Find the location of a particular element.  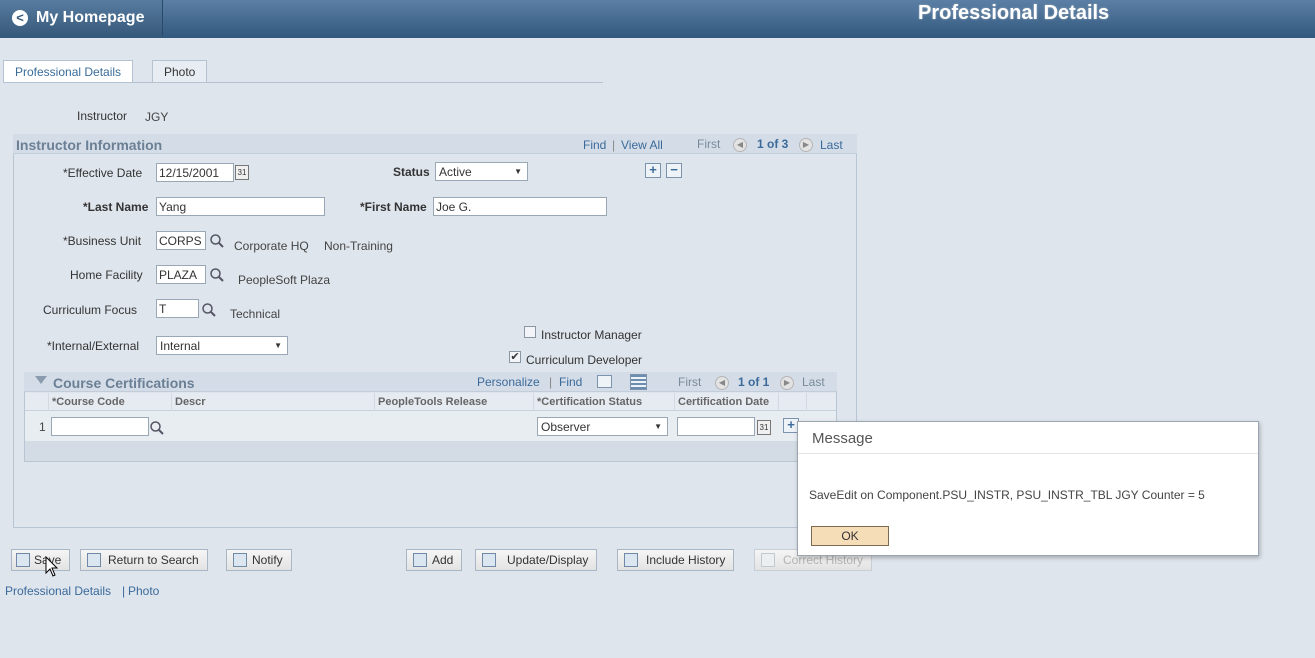

first-name-field: Joe G. is located at coordinates (520, 206).